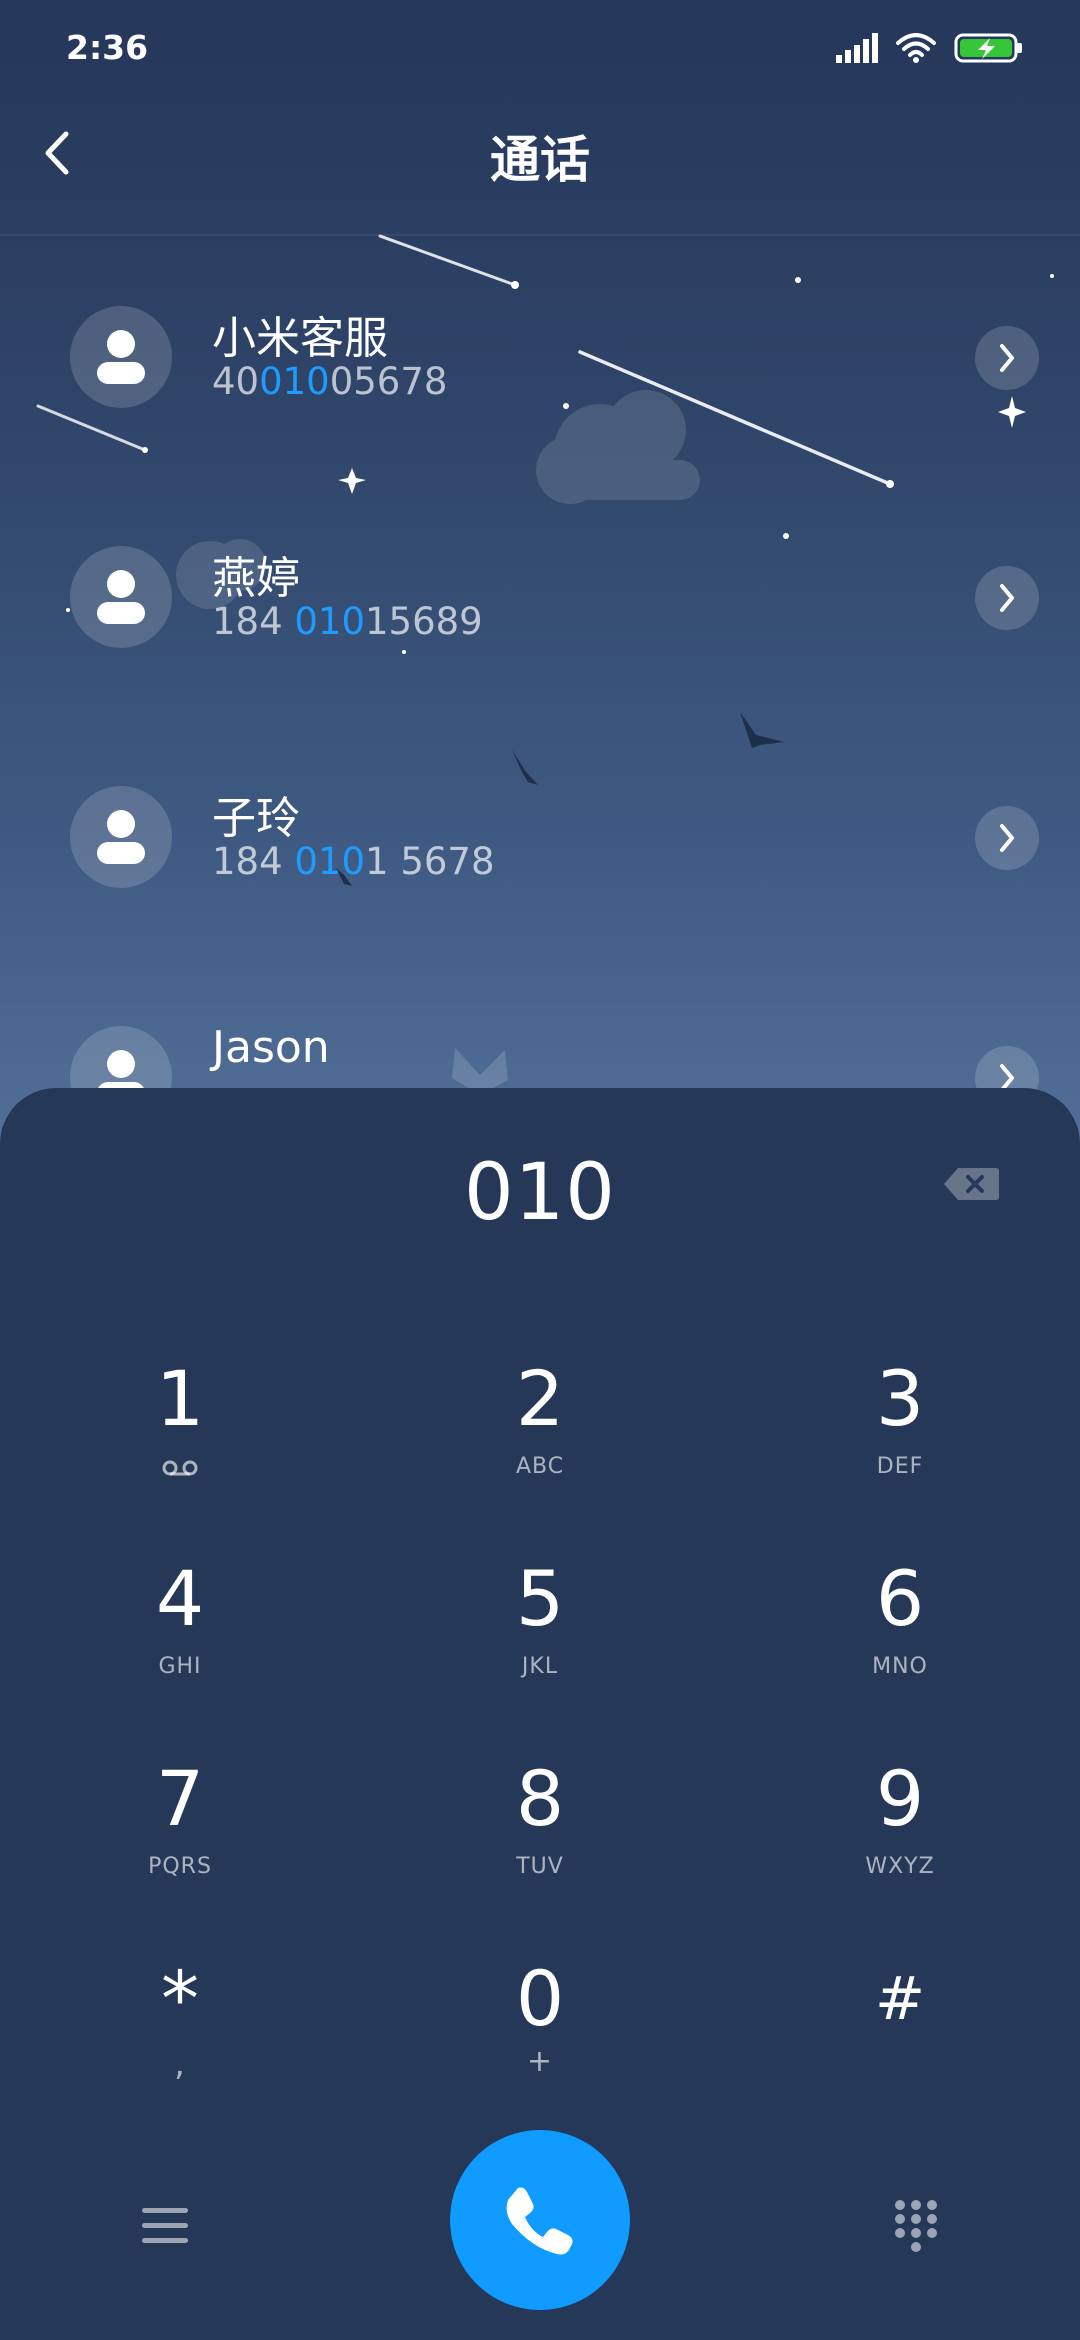 The height and width of the screenshot is (2340, 1080). What do you see at coordinates (916, 48) in the screenshot?
I see `wifi-icon` at bounding box center [916, 48].